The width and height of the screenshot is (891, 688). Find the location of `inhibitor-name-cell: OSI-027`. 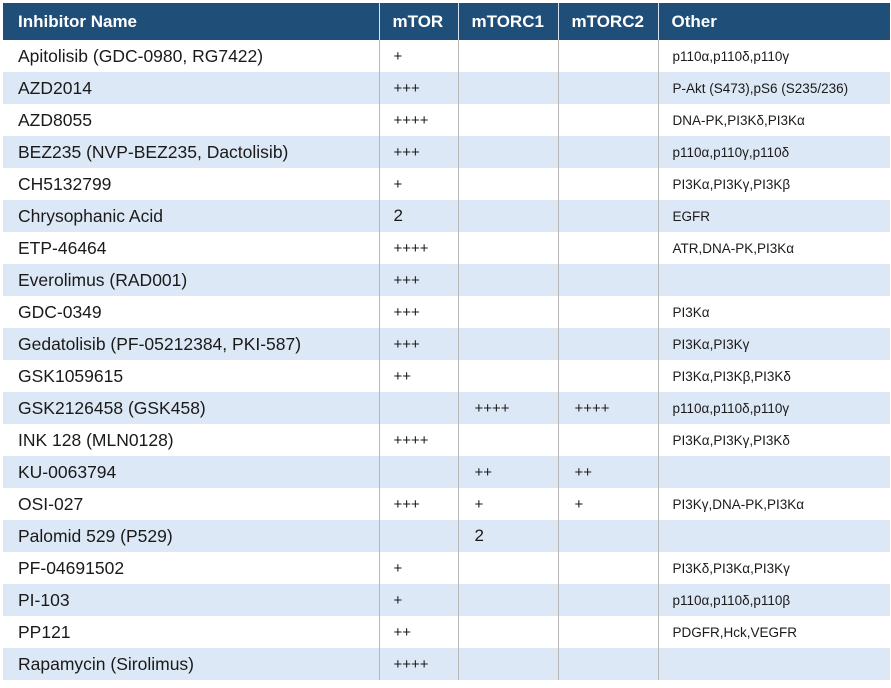

inhibitor-name-cell: OSI-027 is located at coordinates (51, 503).